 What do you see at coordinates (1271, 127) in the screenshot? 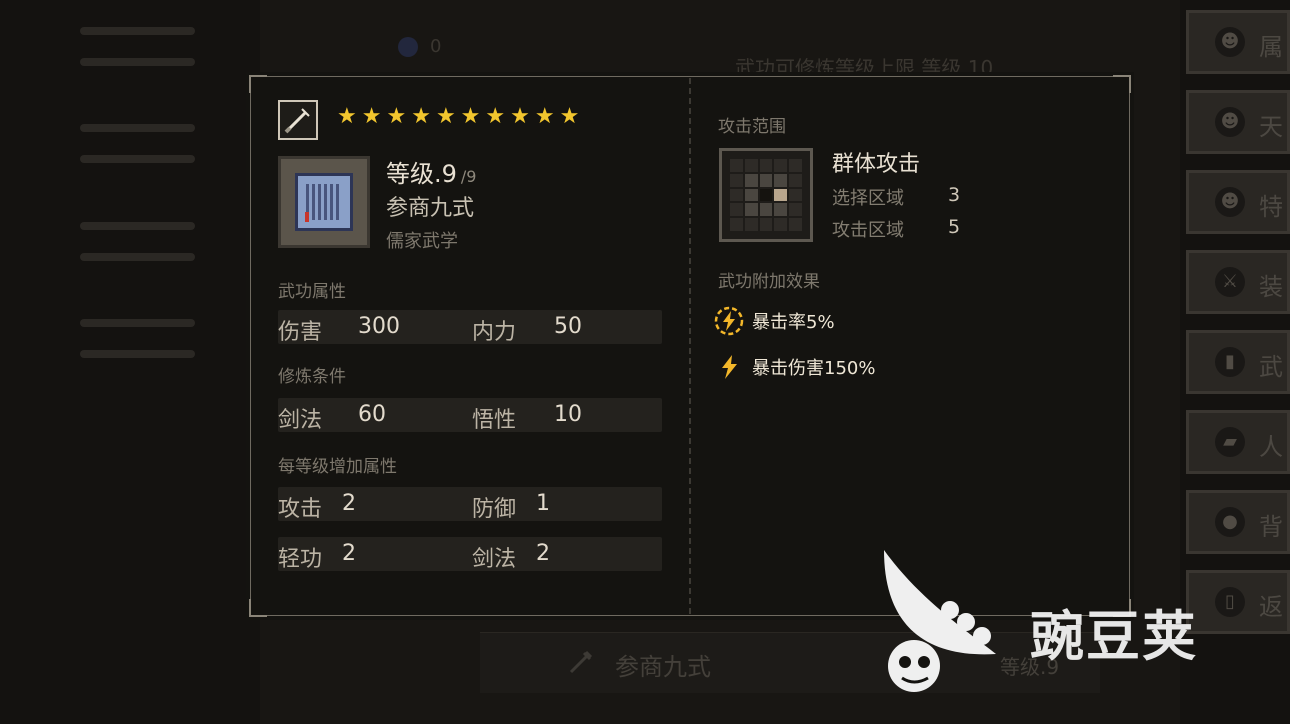
I see `side-tab-label: 天` at bounding box center [1271, 127].